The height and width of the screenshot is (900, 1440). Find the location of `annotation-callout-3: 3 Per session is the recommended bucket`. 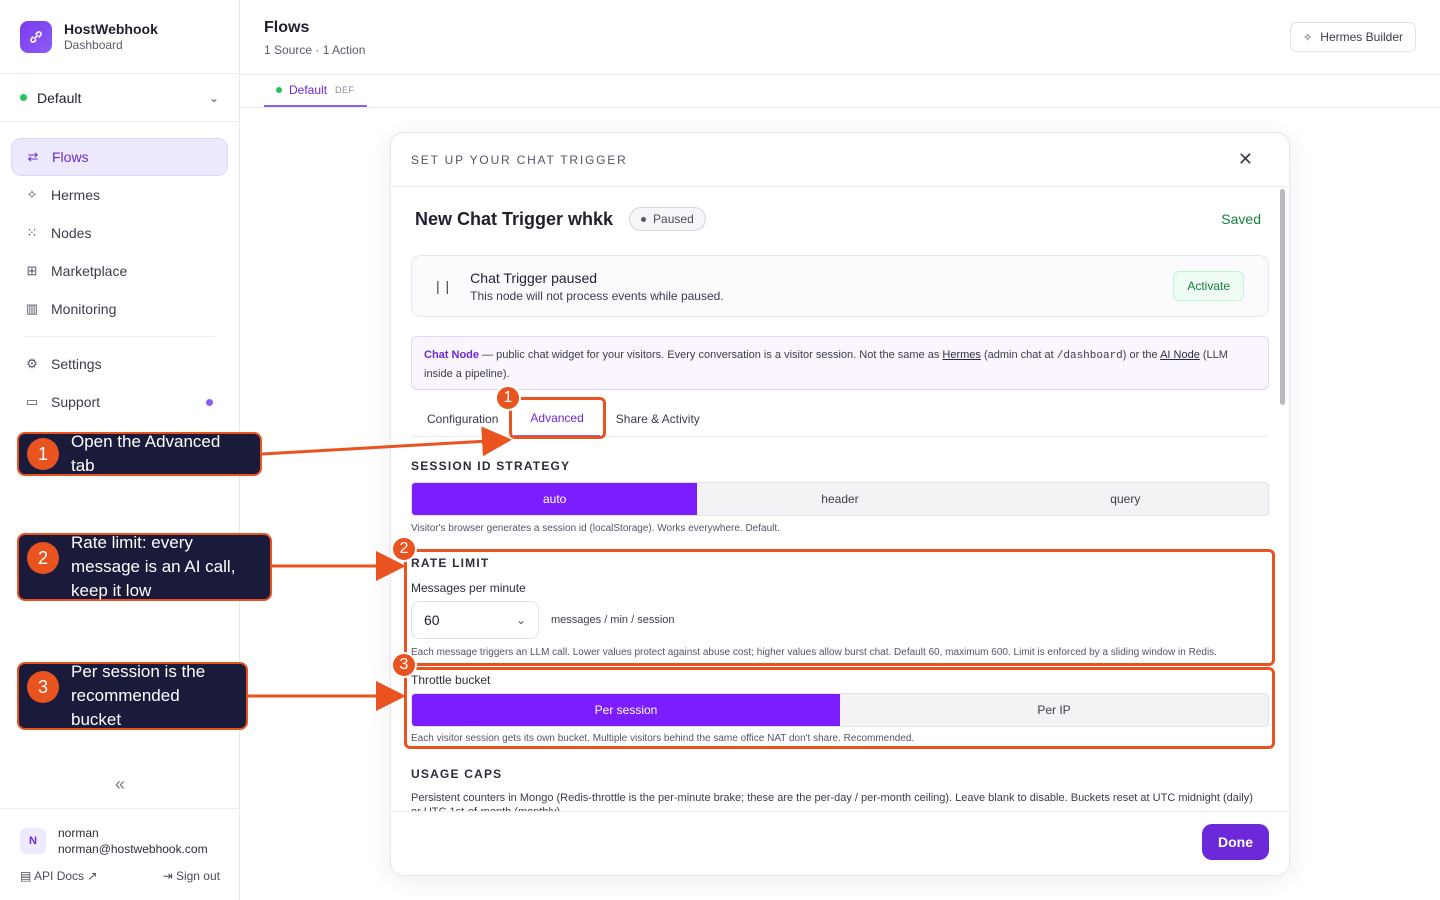

annotation-callout-3: 3 Per session is the recommended bucket is located at coordinates (132, 696).